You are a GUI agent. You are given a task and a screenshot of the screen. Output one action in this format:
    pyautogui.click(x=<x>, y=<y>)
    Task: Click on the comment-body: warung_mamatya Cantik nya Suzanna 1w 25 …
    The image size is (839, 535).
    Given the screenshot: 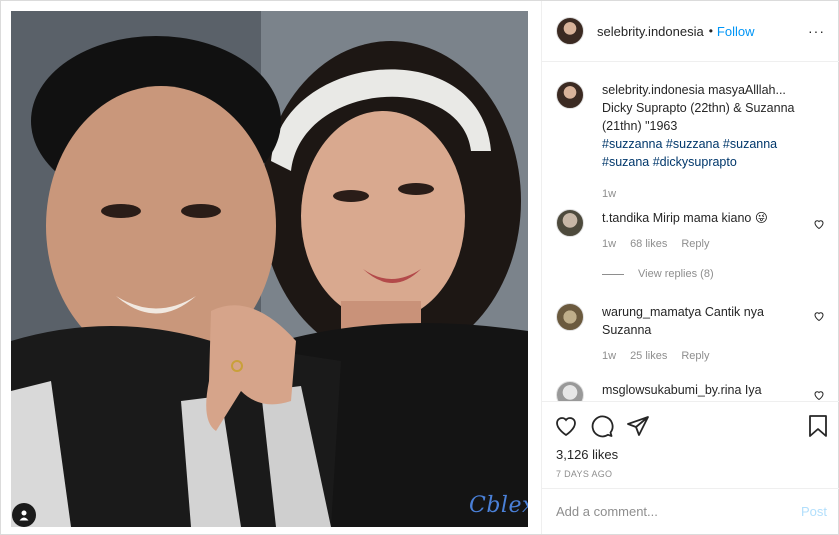 What is the action you would take?
    pyautogui.click(x=702, y=334)
    